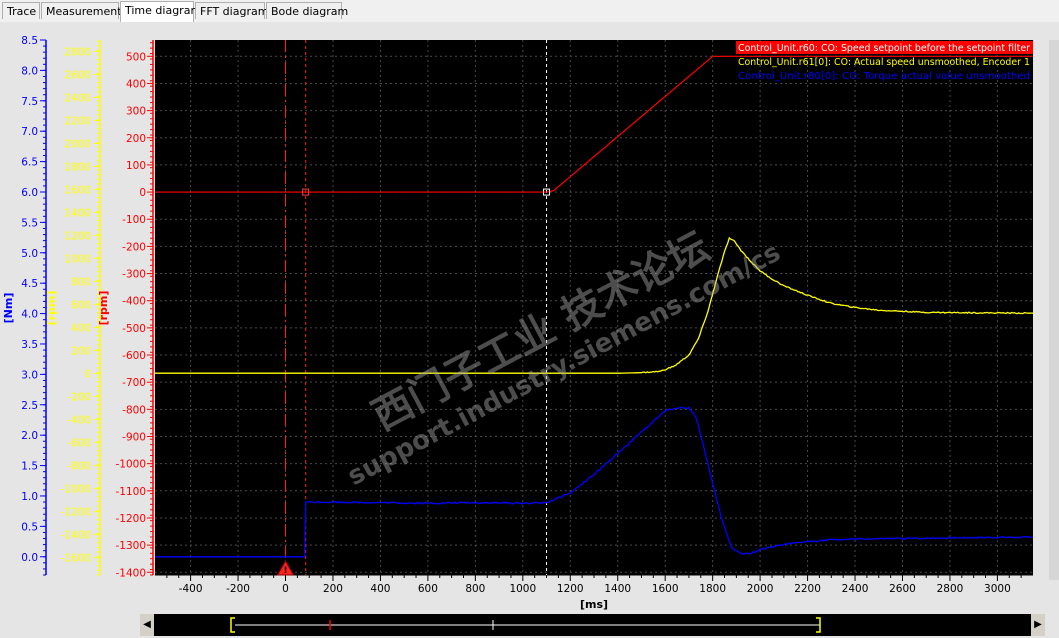 Image resolution: width=1059 pixels, height=638 pixels. What do you see at coordinates (29, 254) in the screenshot?
I see `tick-label: 5.0` at bounding box center [29, 254].